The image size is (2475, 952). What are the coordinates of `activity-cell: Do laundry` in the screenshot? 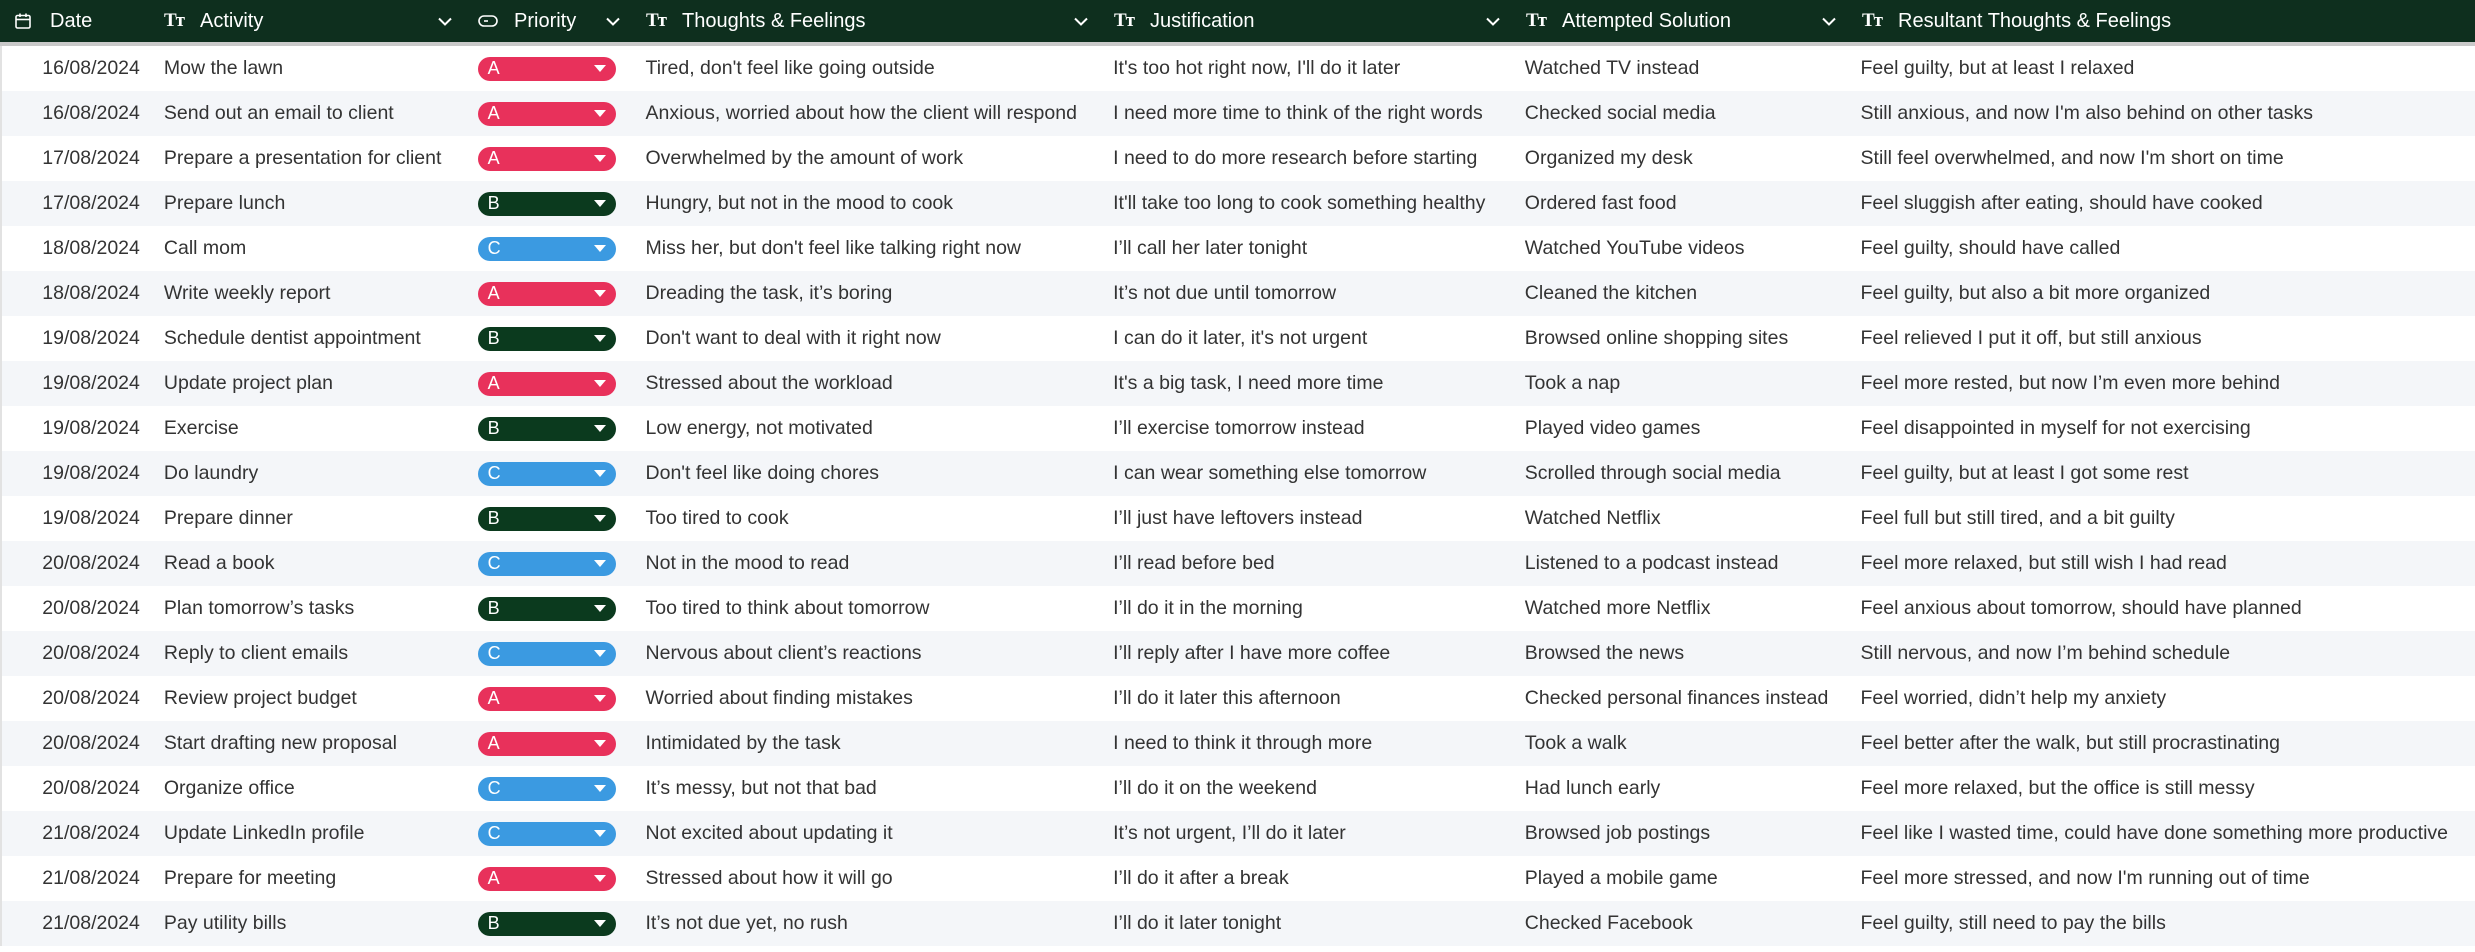 It's located at (309, 473).